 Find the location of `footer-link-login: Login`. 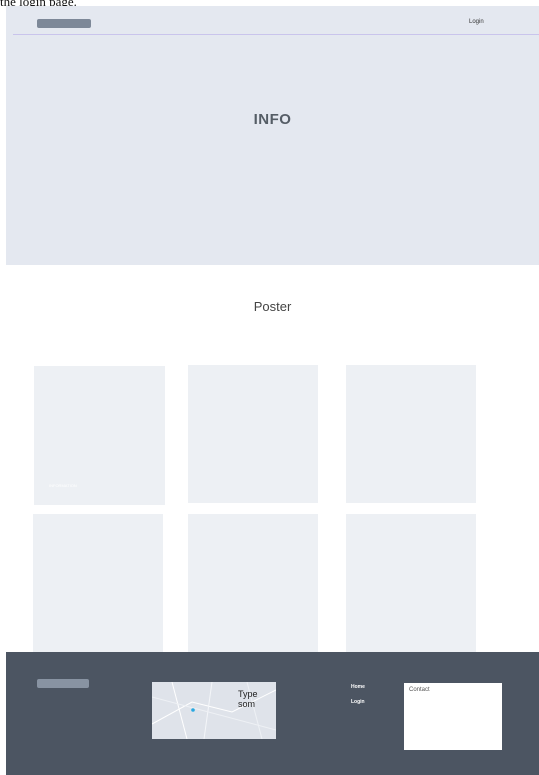

footer-link-login: Login is located at coordinates (358, 702).